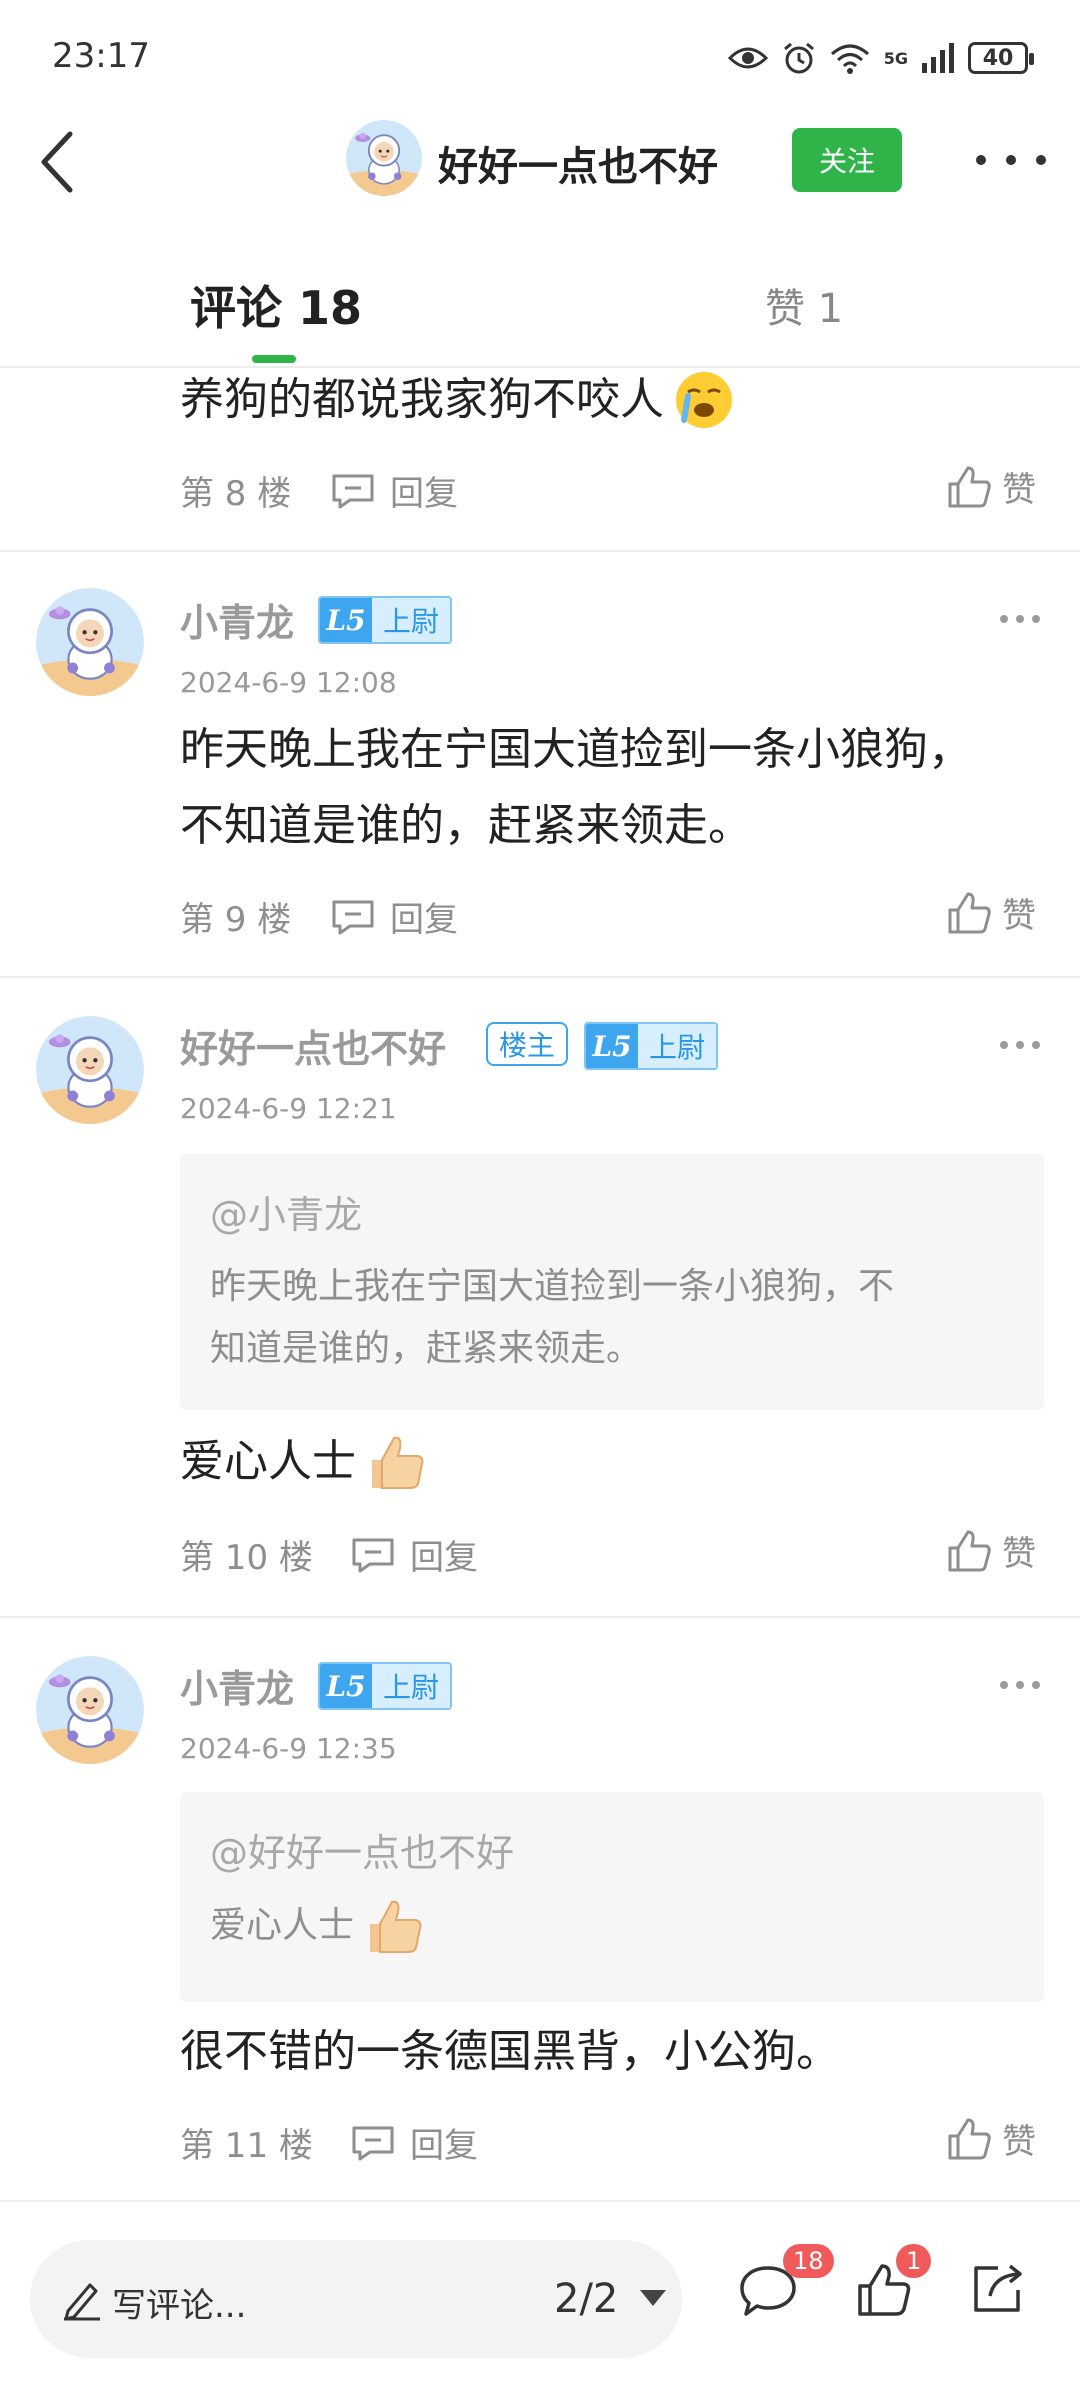 The image size is (1080, 2390). What do you see at coordinates (938, 58) in the screenshot?
I see `signal-icon` at bounding box center [938, 58].